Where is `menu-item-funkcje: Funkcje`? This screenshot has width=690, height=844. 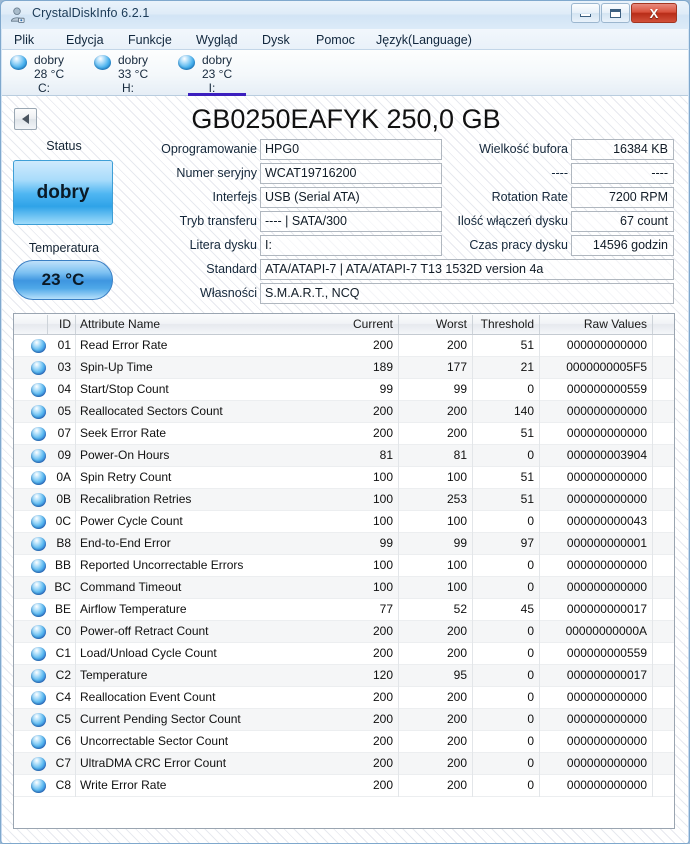 menu-item-funkcje: Funkcje is located at coordinates (150, 40).